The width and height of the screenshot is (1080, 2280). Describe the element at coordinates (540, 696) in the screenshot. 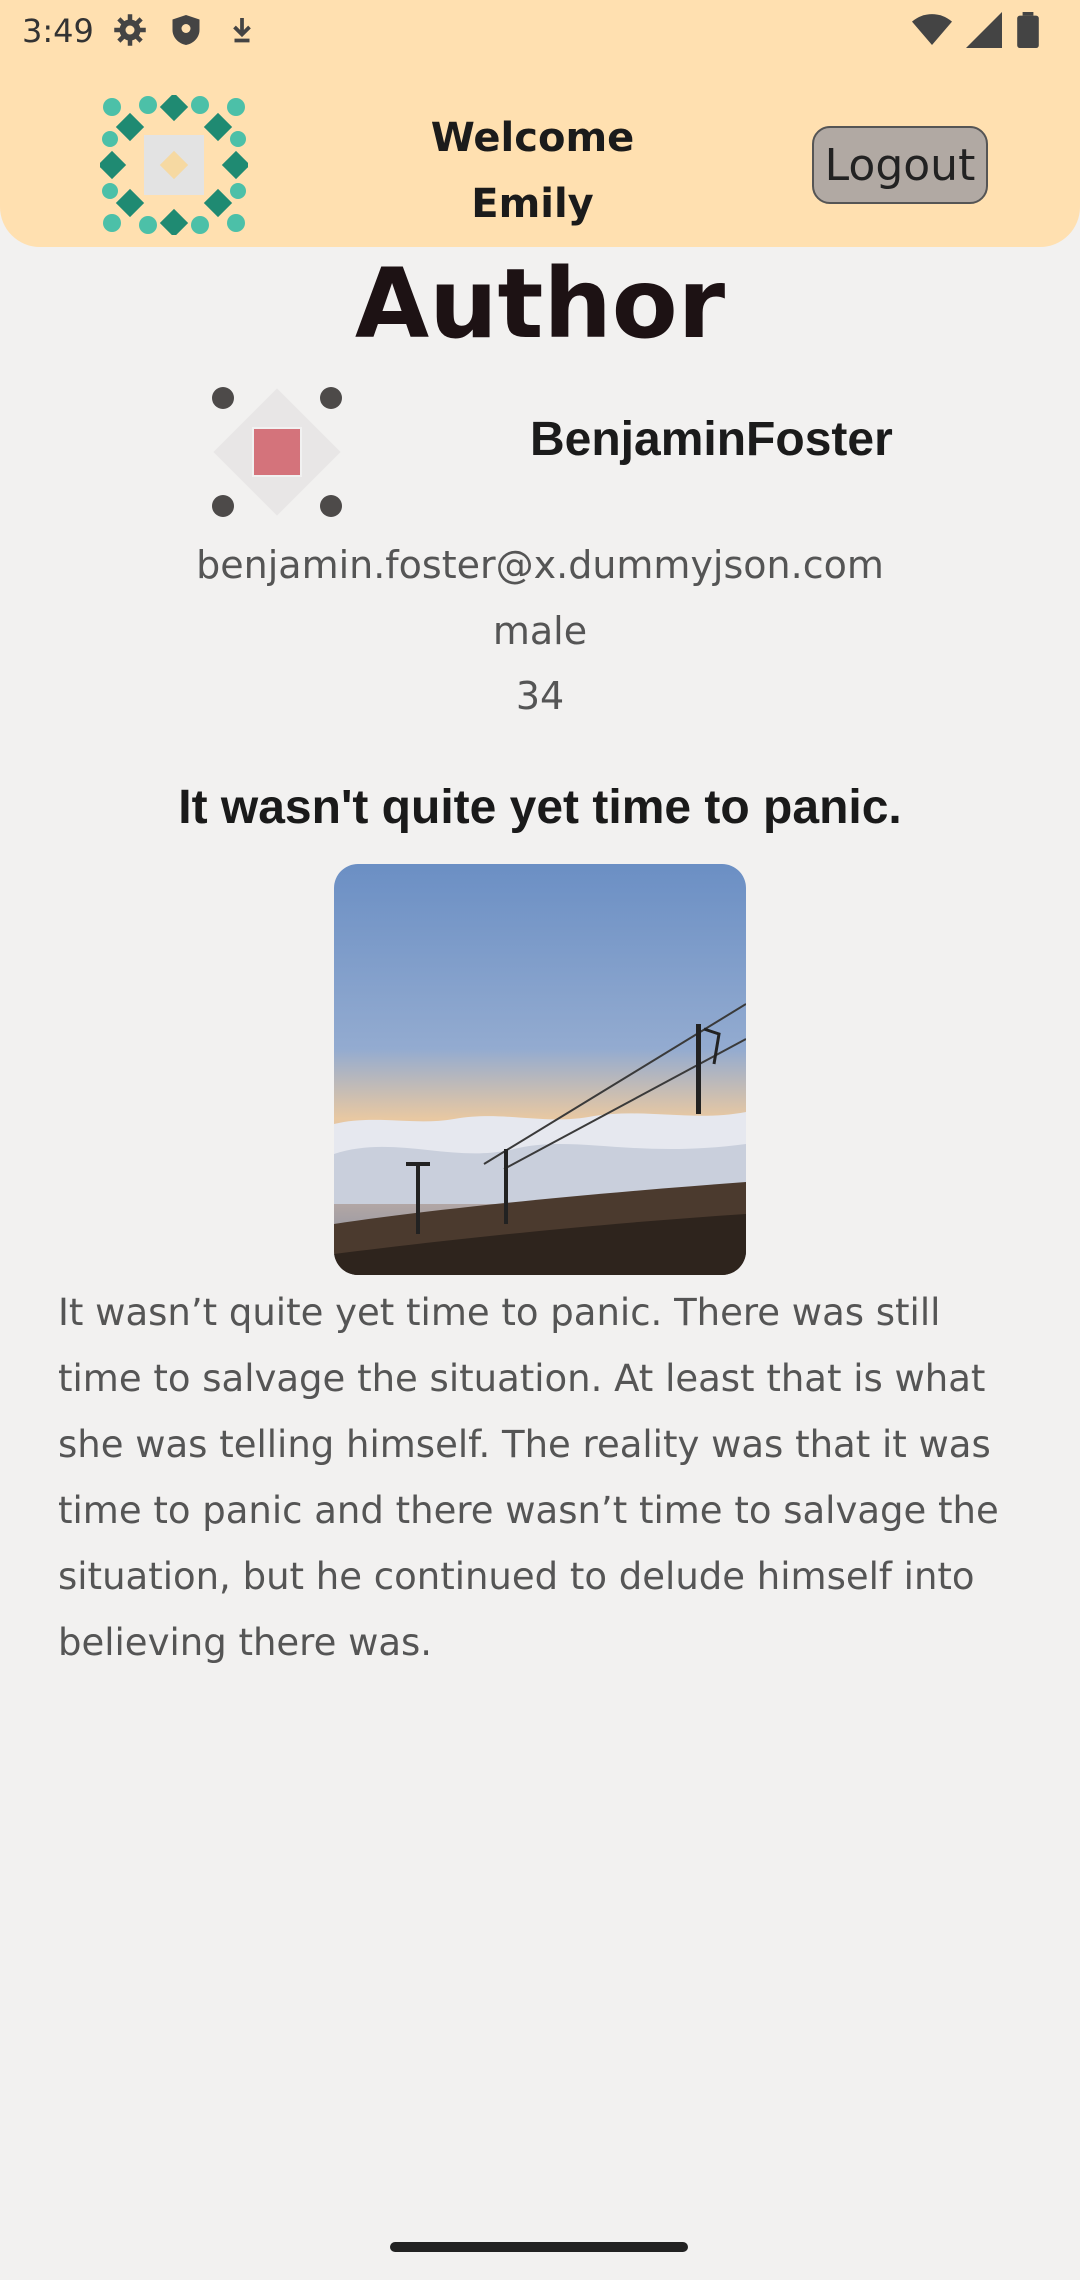

I see `author-age: 34` at that location.